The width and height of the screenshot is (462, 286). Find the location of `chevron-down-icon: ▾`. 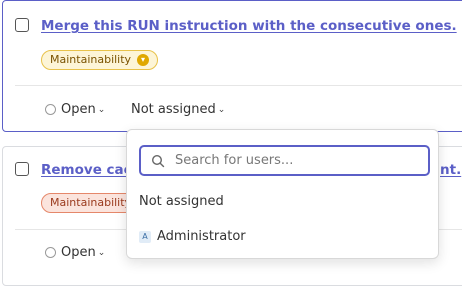

chevron-down-icon: ▾ is located at coordinates (143, 60).